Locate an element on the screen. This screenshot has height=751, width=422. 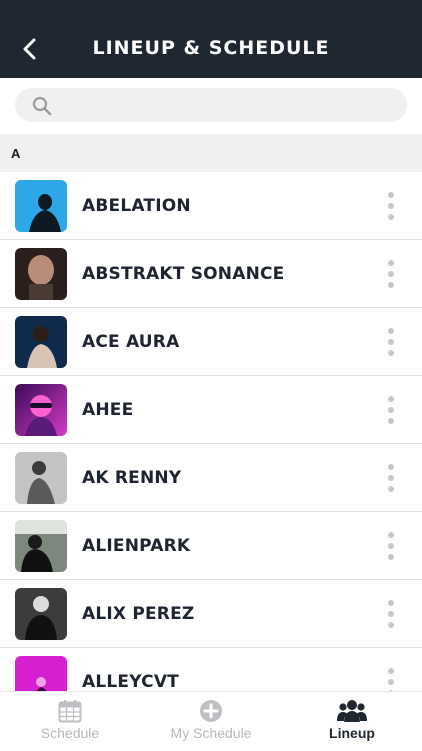
app-header: LINEUP & SCHEDULE is located at coordinates (211, 39).